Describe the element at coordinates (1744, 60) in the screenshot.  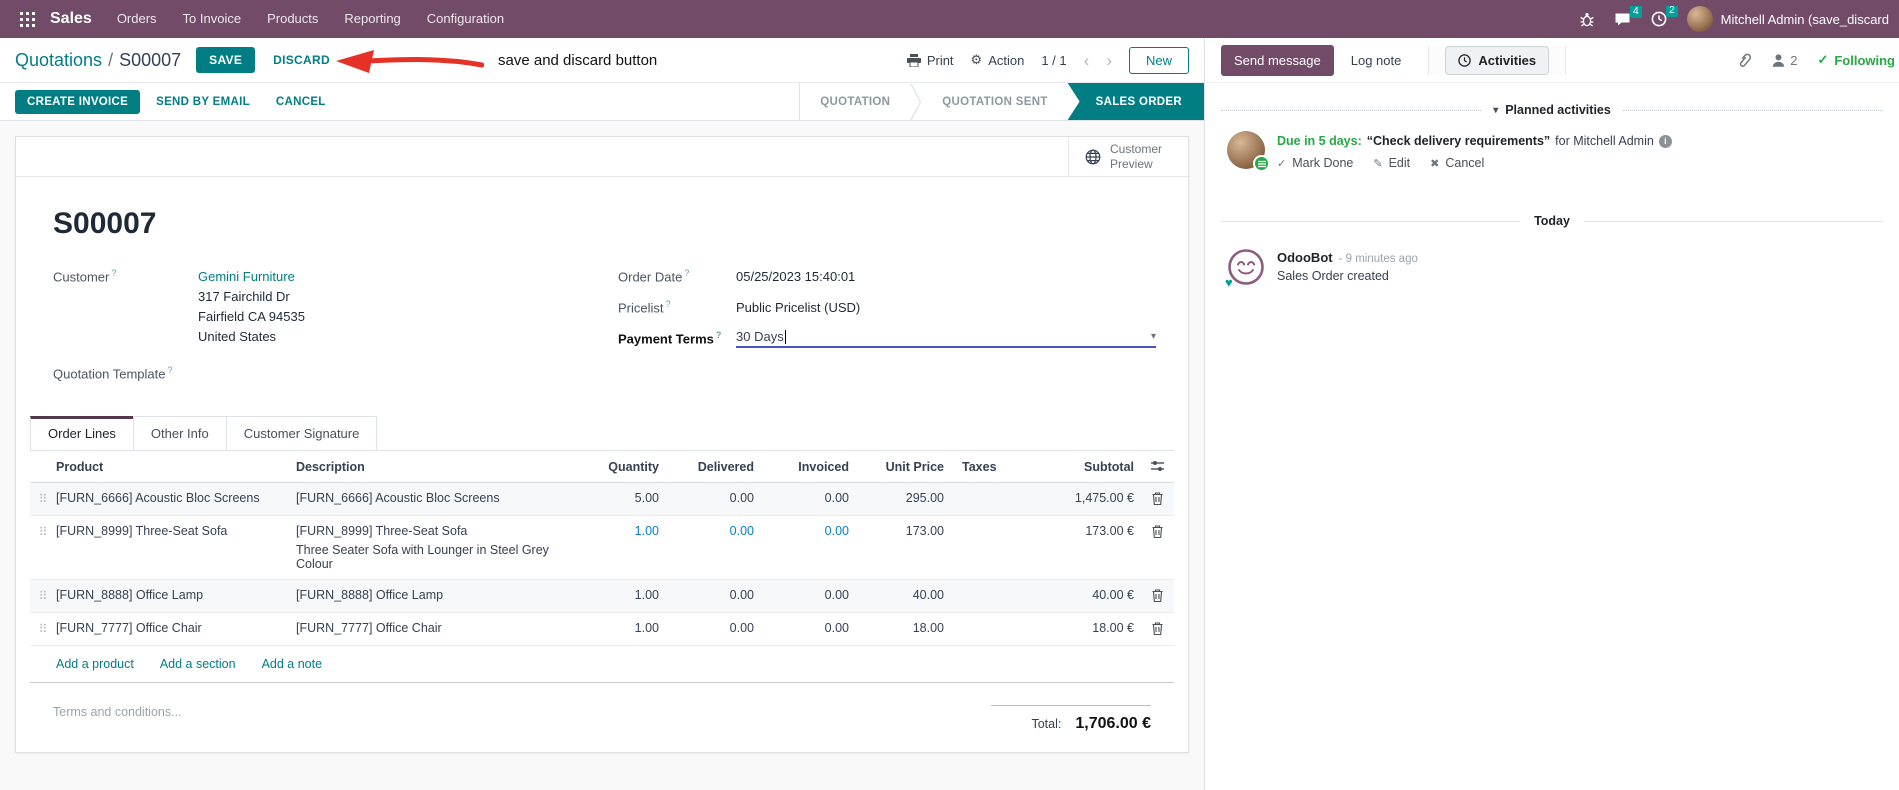
I see `attach-files-button` at that location.